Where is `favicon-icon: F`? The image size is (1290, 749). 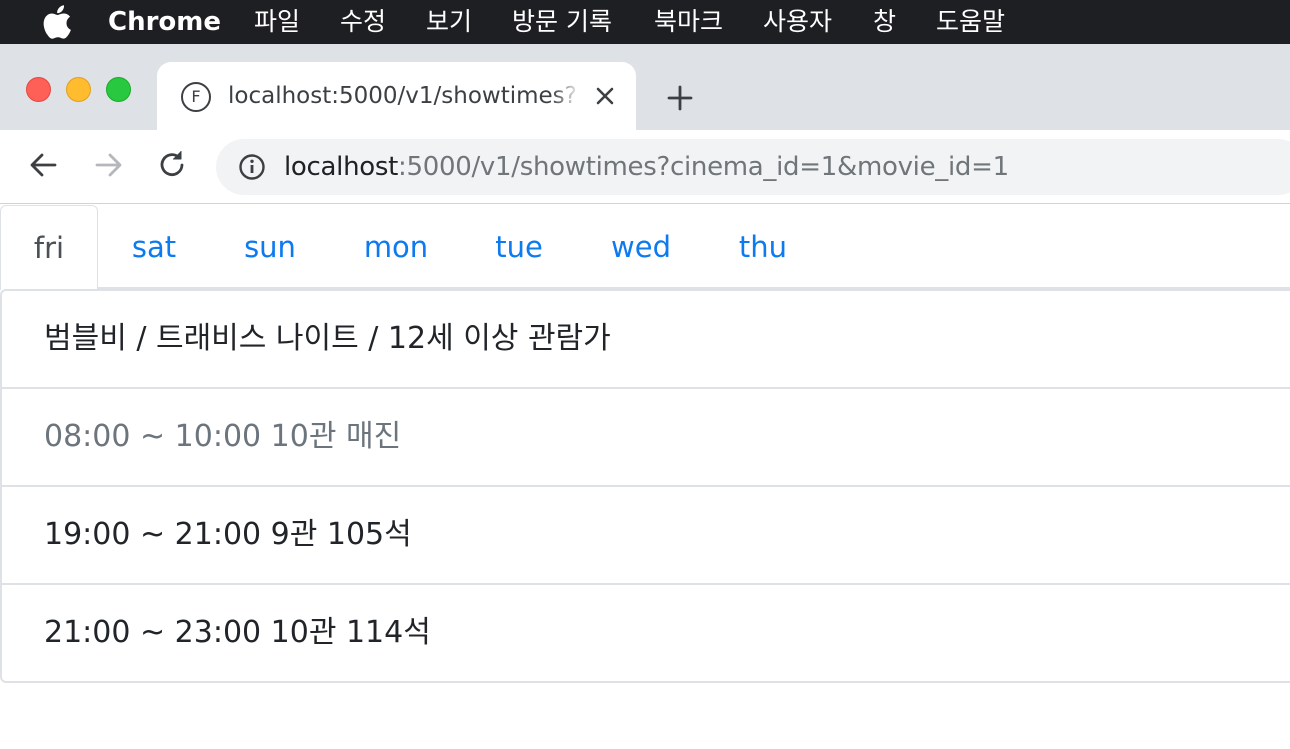 favicon-icon: F is located at coordinates (196, 97).